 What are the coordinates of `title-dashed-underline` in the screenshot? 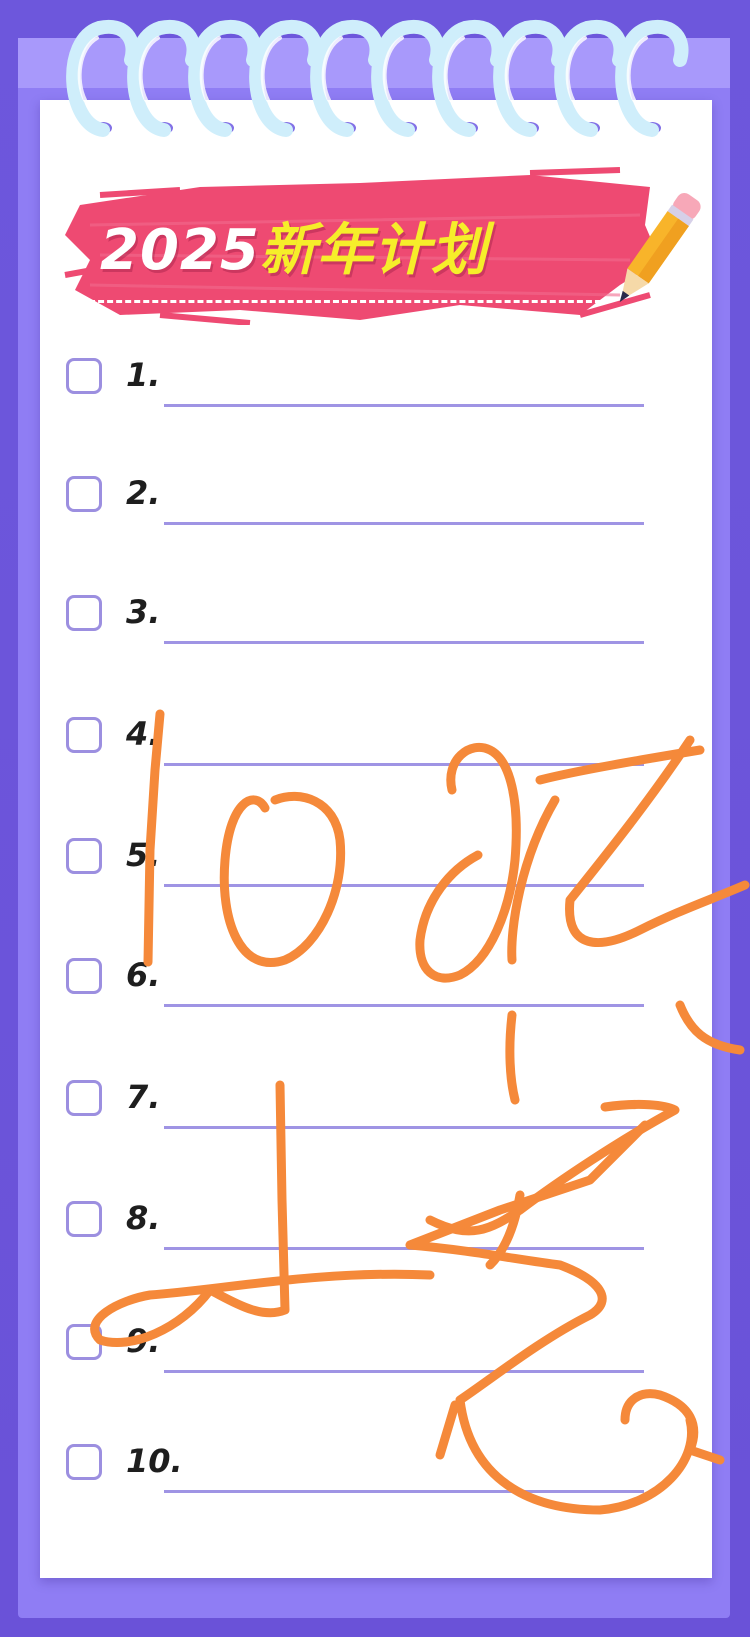 It's located at (345, 301).